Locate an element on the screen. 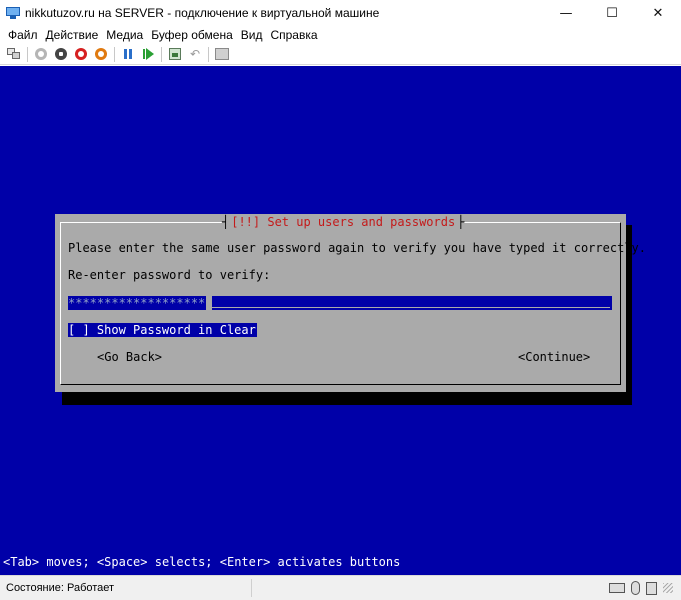 Image resolution: width=681 pixels, height=600 pixels. turn-off-icon is located at coordinates (61, 54).